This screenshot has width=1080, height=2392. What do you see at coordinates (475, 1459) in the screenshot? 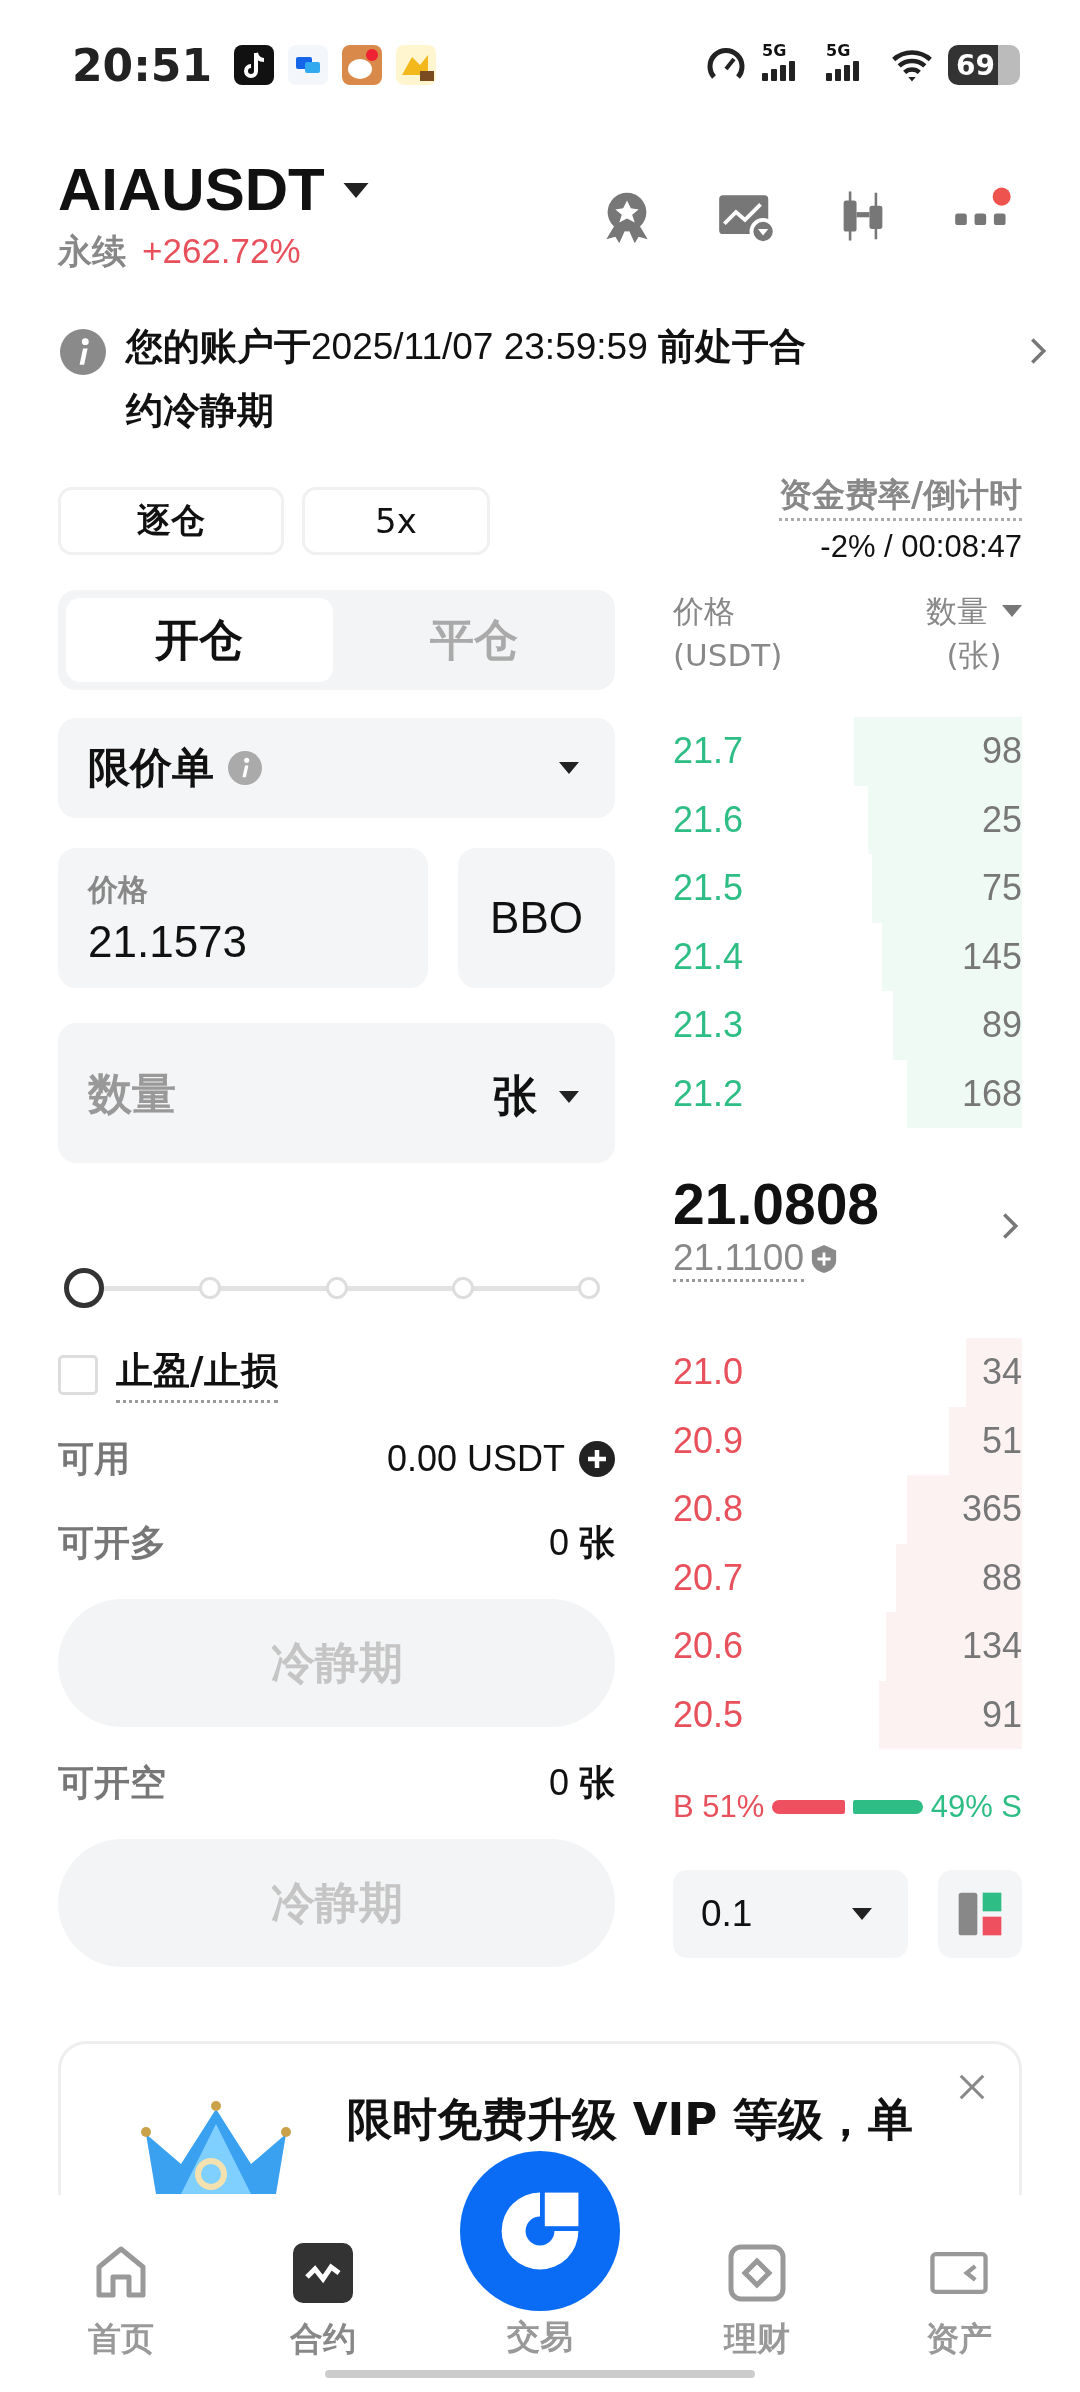
I see `available-value: 0.00 USDT` at bounding box center [475, 1459].